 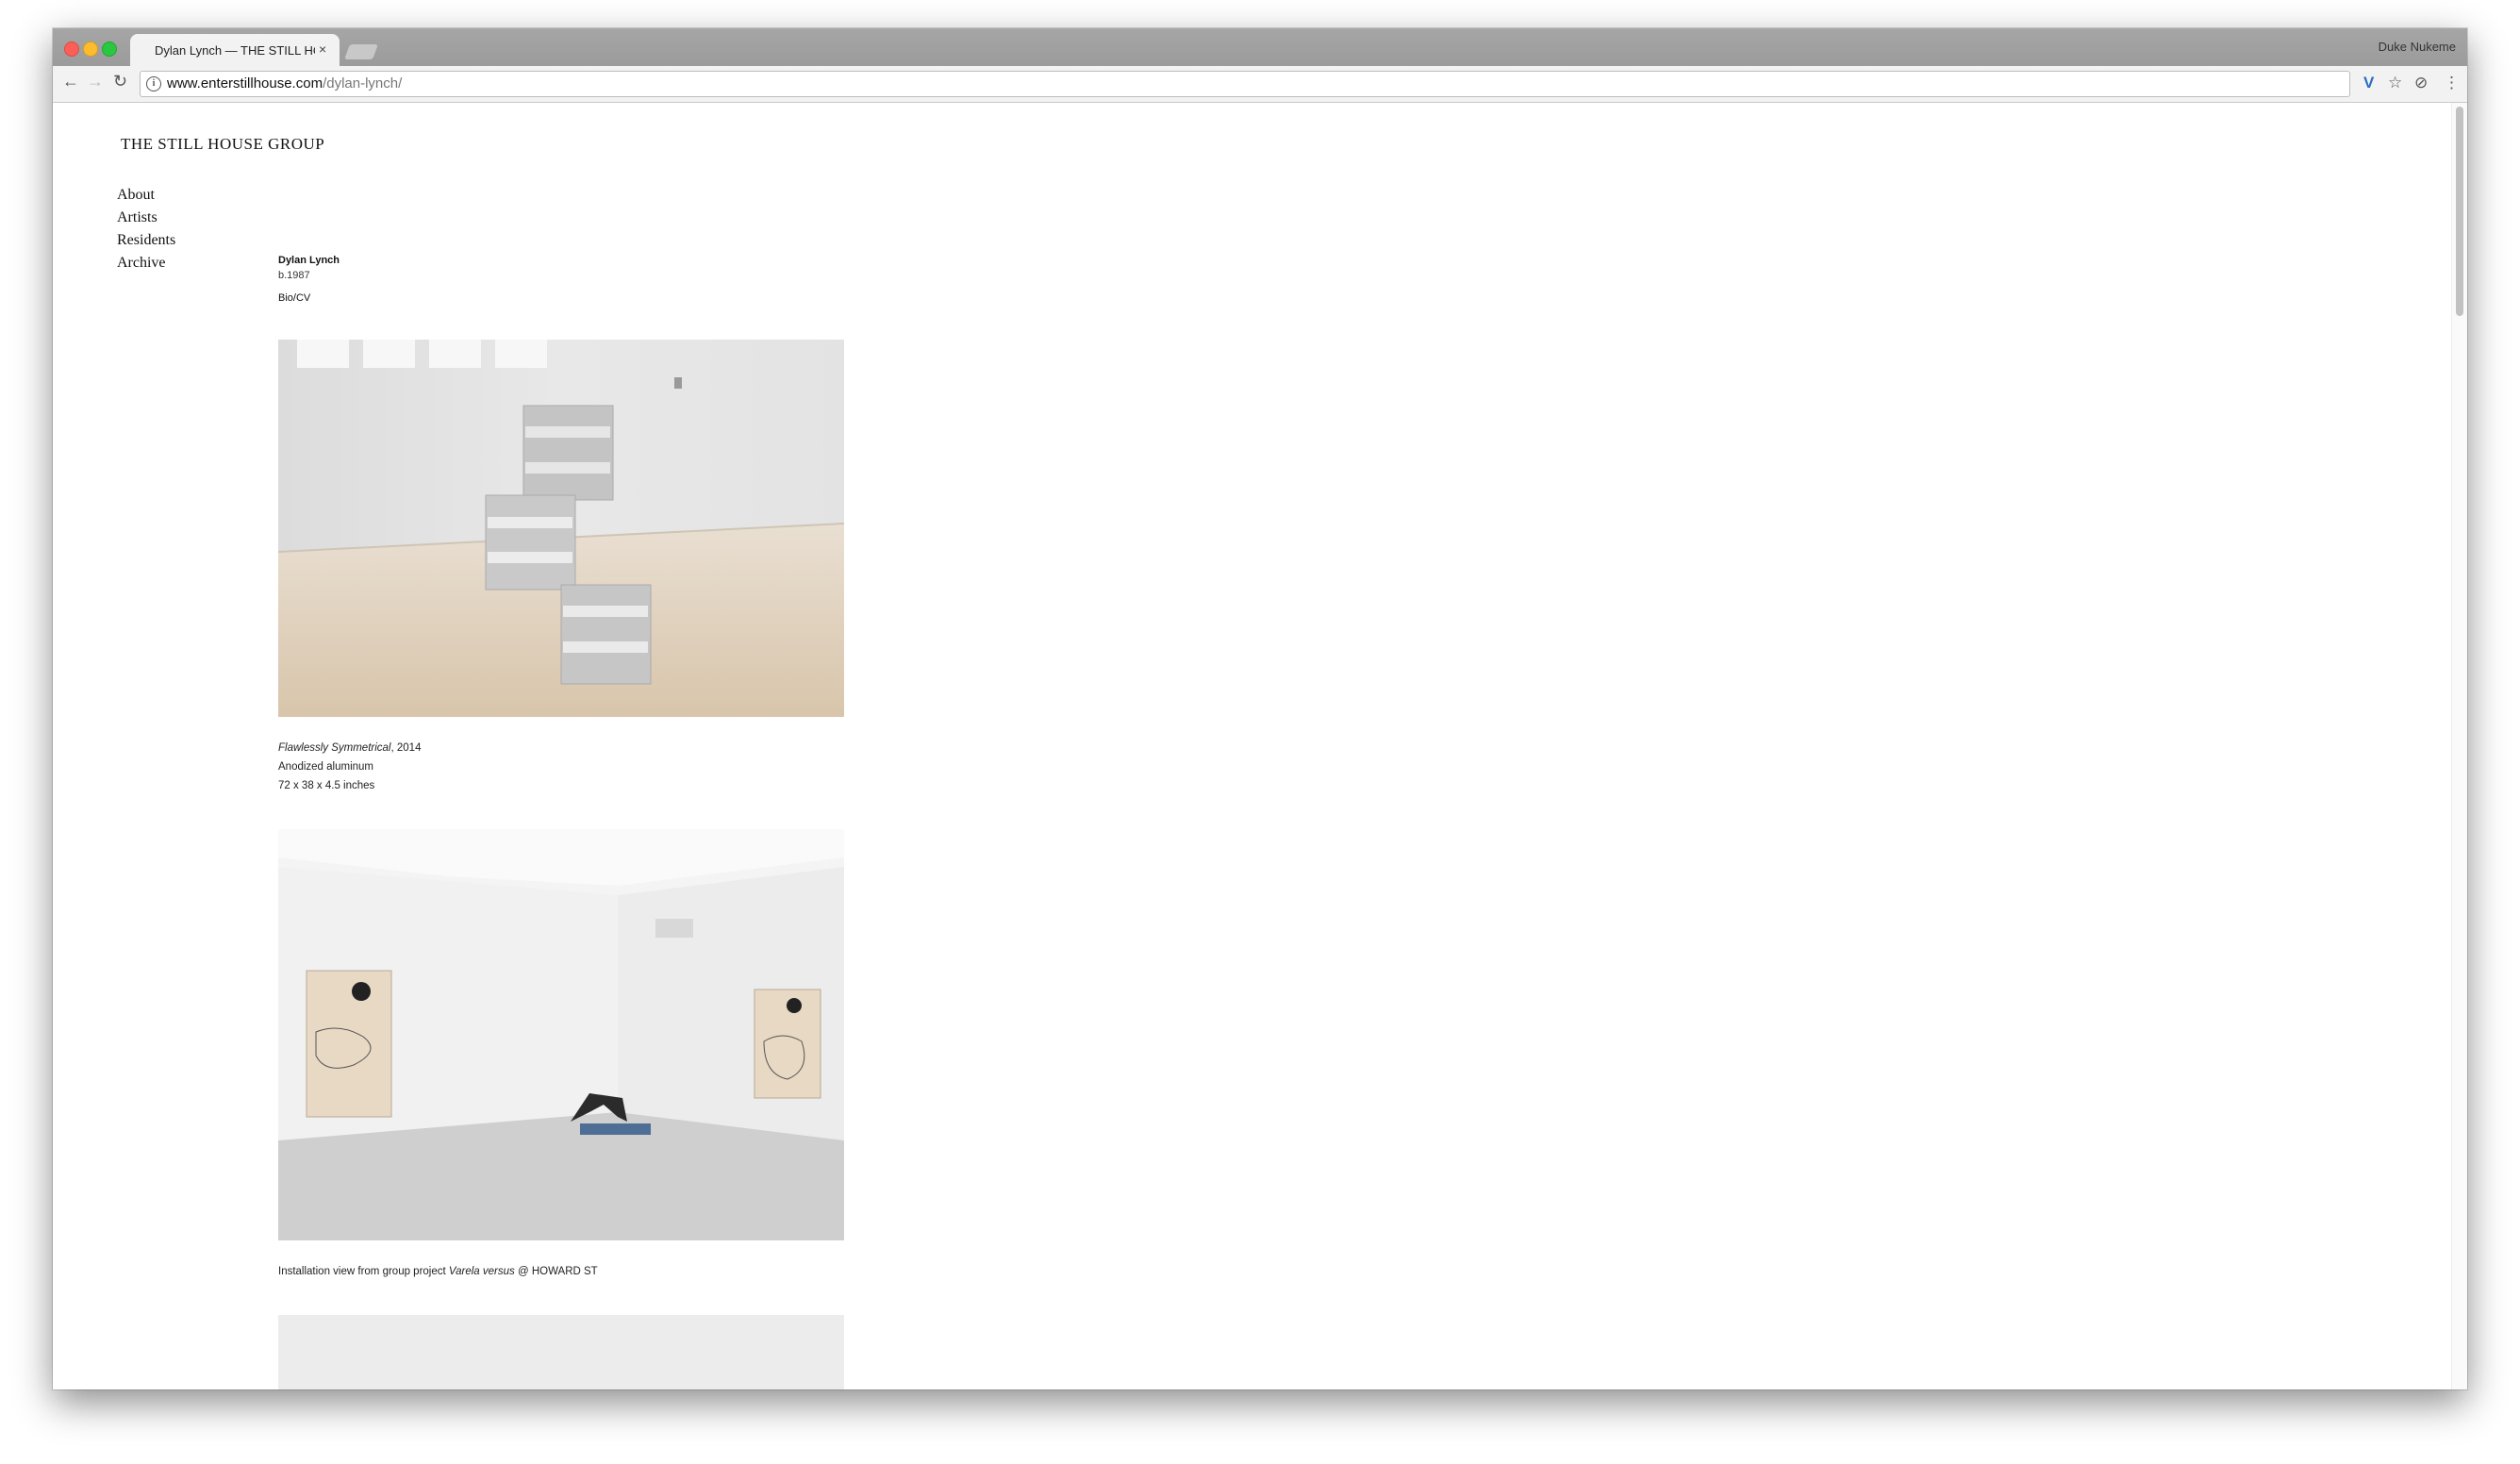 What do you see at coordinates (561, 1034) in the screenshot?
I see `gallery-installation-image` at bounding box center [561, 1034].